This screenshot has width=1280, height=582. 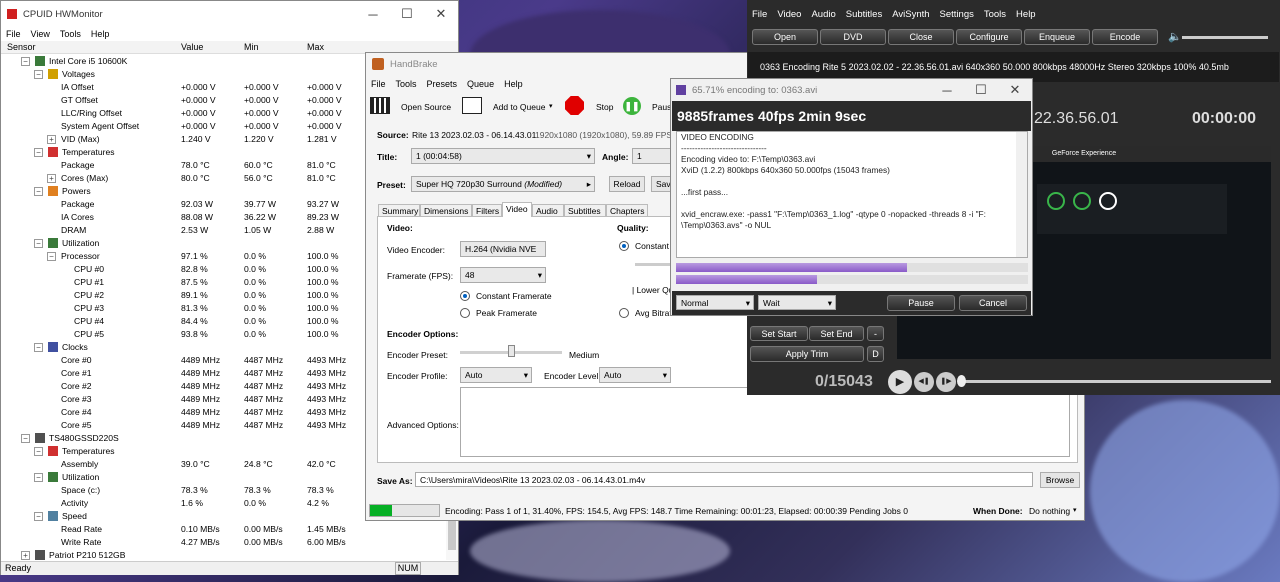 What do you see at coordinates (446, 210) in the screenshot?
I see `tab-dimensions: Dimensions` at bounding box center [446, 210].